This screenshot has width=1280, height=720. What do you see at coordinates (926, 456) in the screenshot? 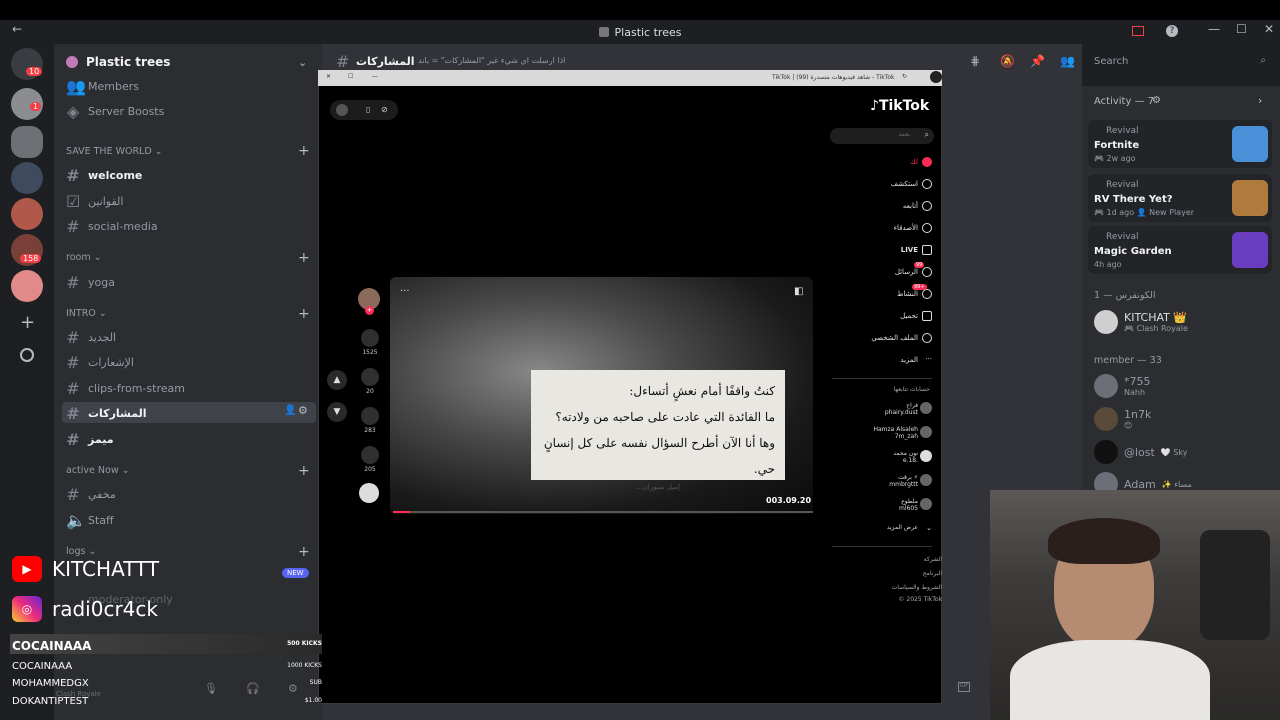
I see `avatar` at bounding box center [926, 456].